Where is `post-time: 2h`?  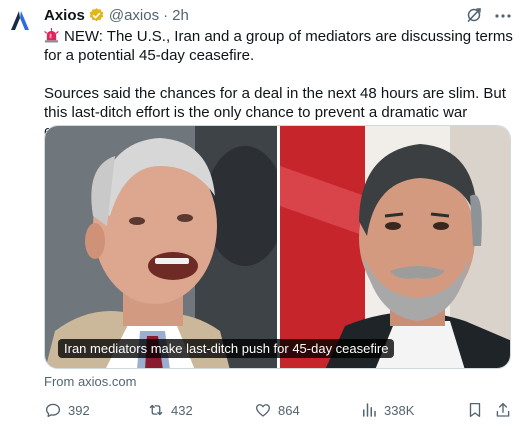 post-time: 2h is located at coordinates (180, 15).